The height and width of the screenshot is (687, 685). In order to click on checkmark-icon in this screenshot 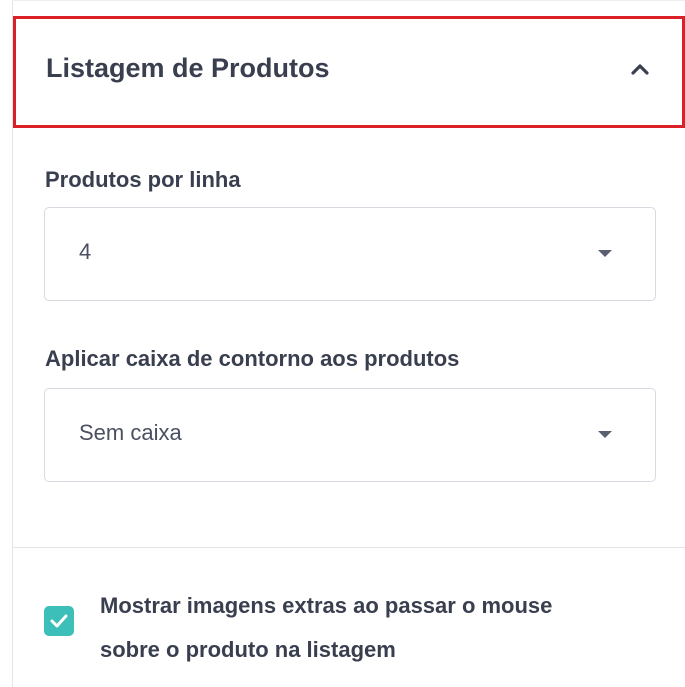, I will do `click(59, 621)`.